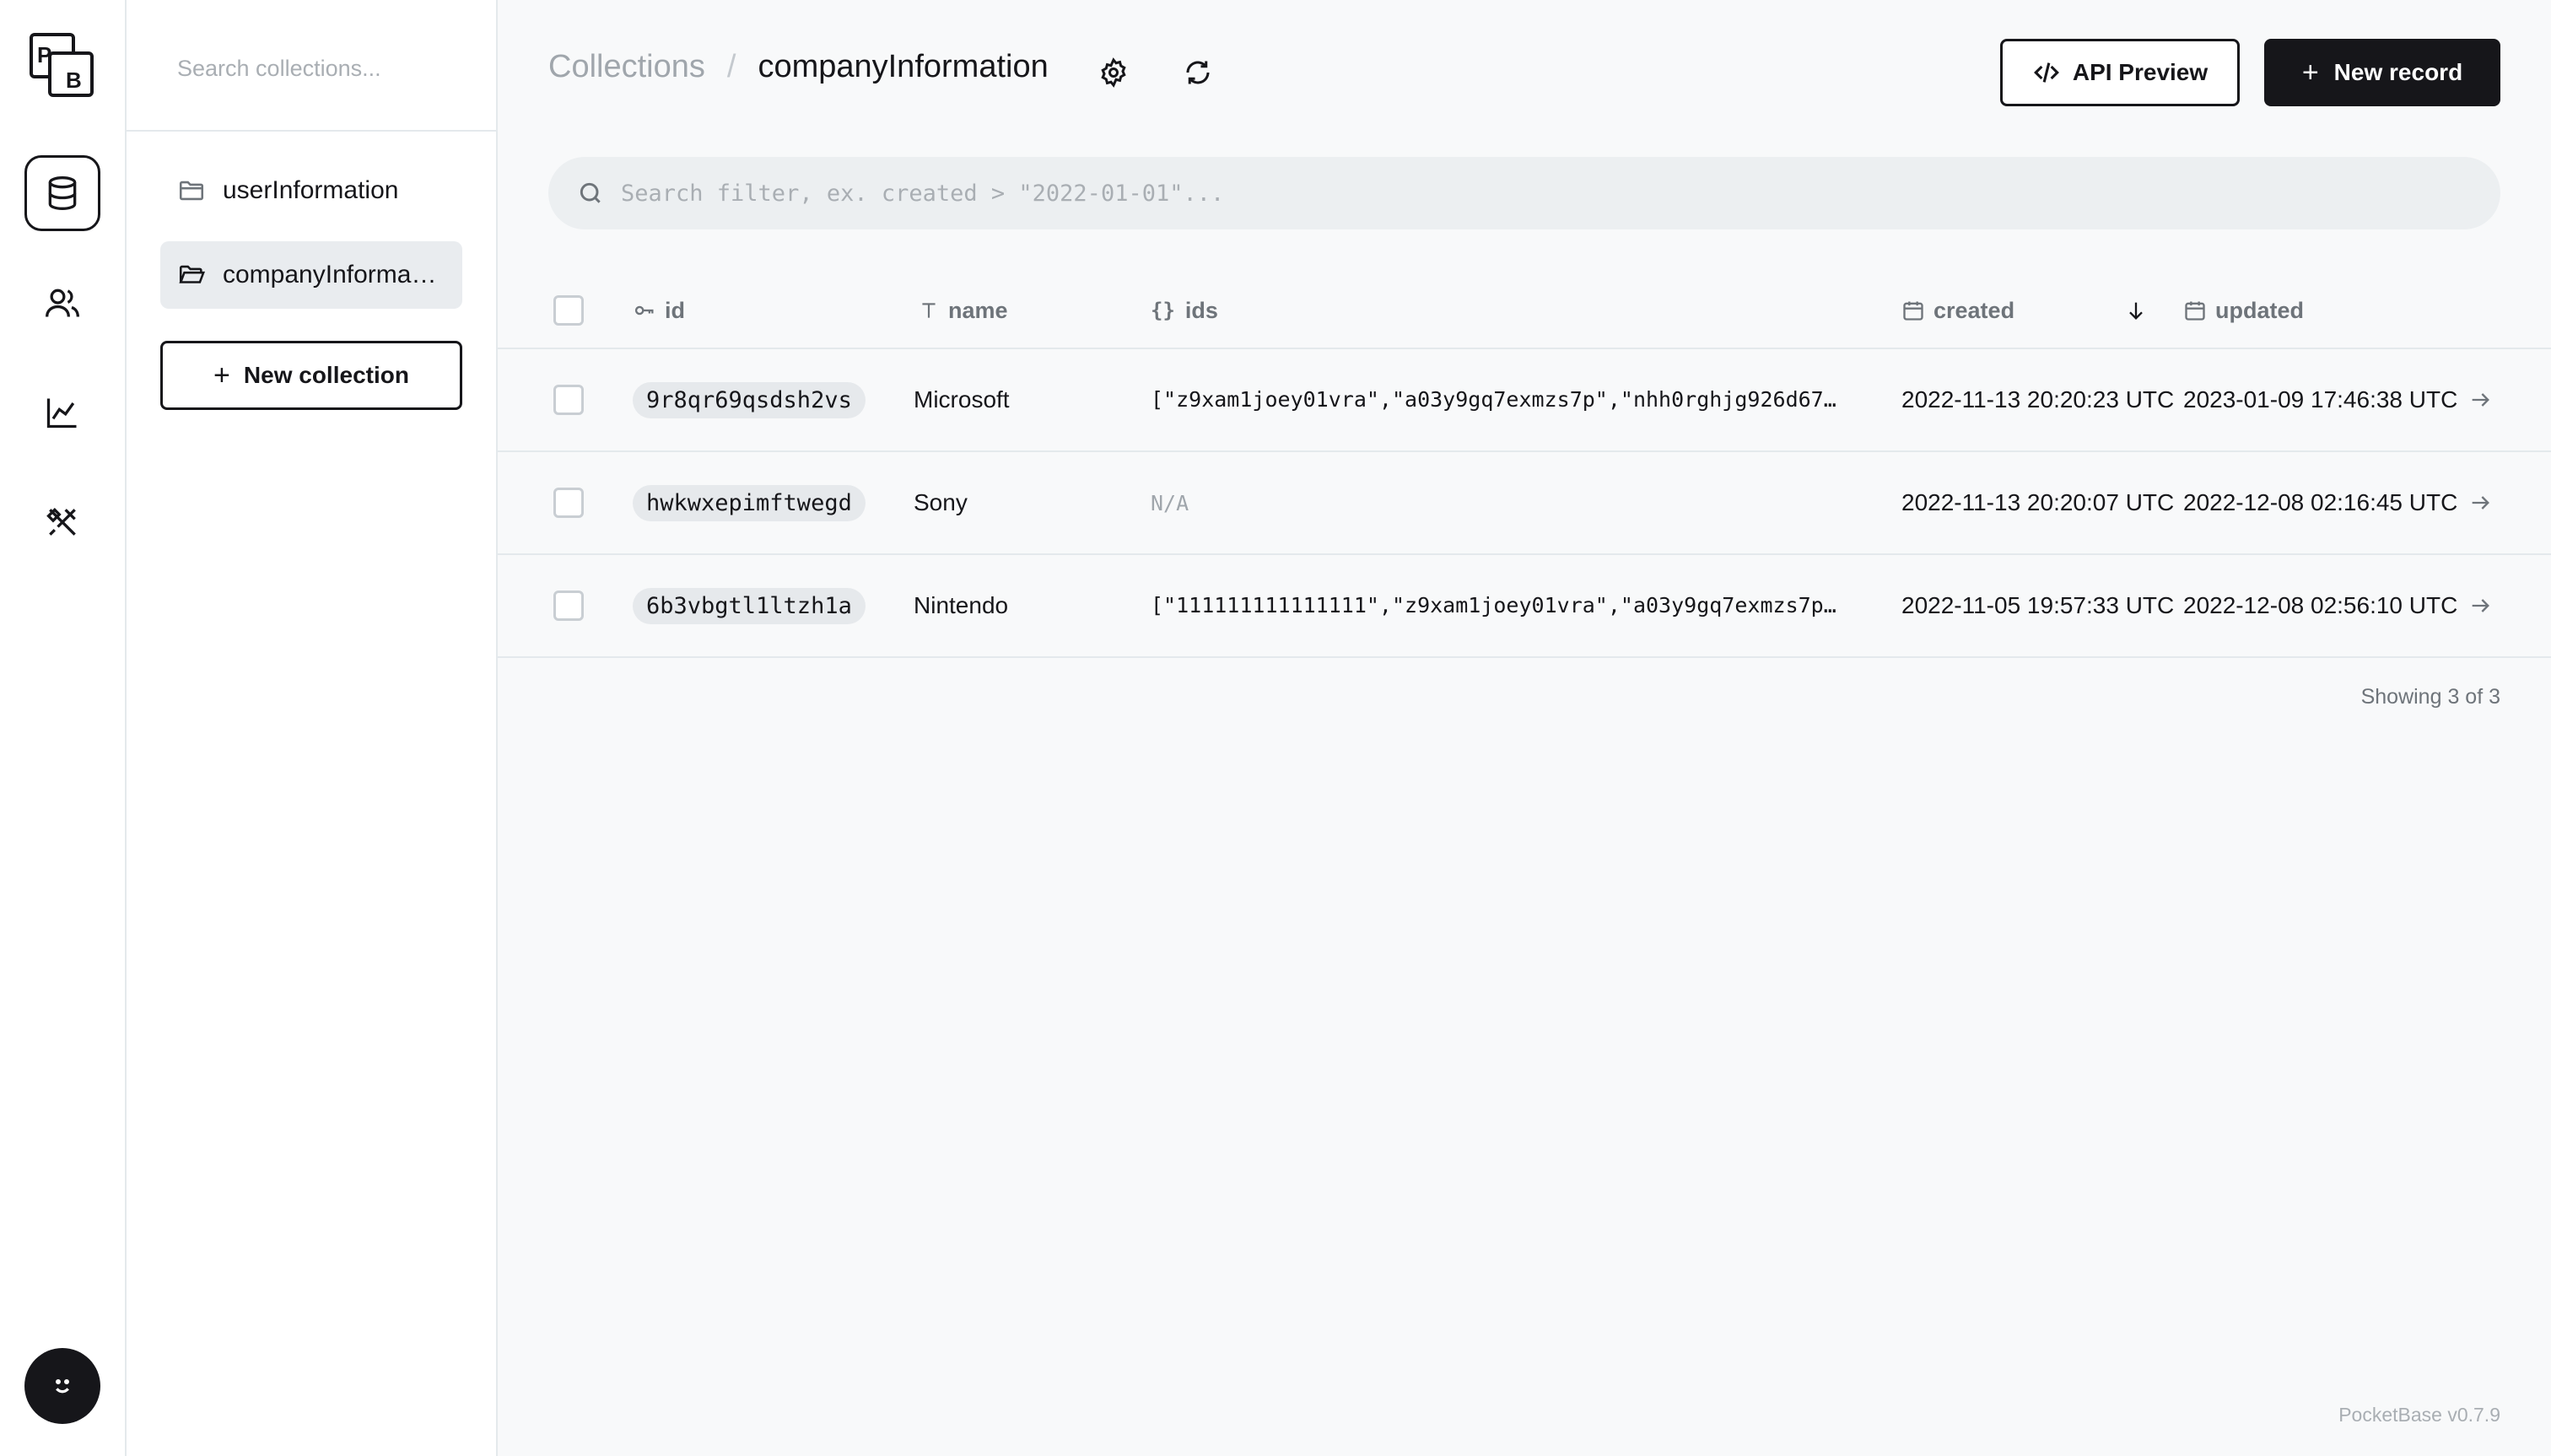  Describe the element at coordinates (978, 310) in the screenshot. I see `column-header-label: name` at that location.